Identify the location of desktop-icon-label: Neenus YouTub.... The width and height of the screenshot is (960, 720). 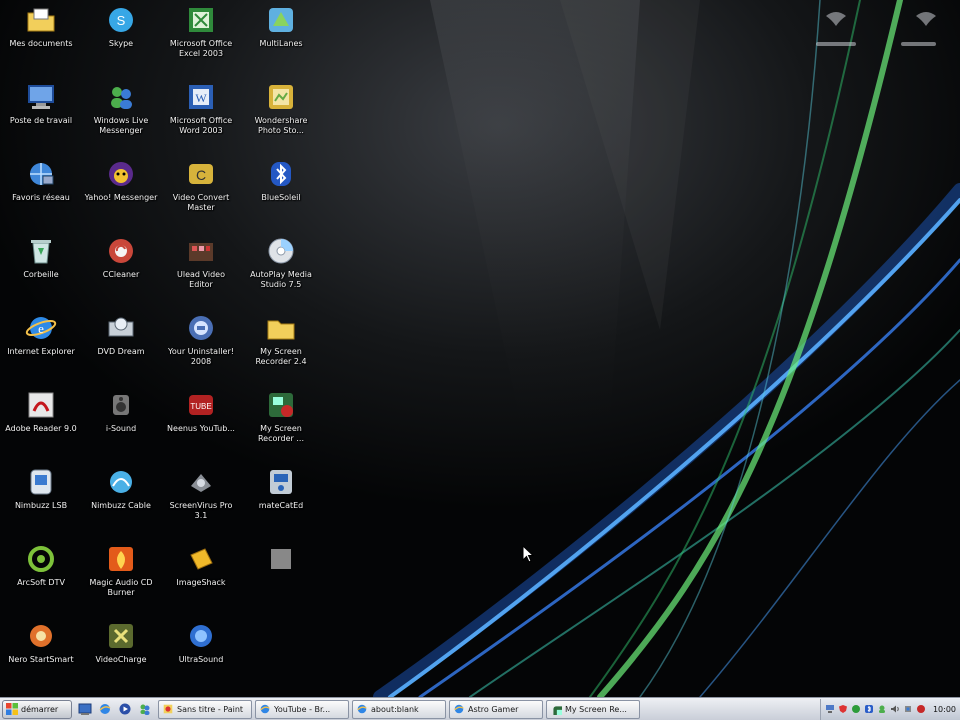
(201, 428).